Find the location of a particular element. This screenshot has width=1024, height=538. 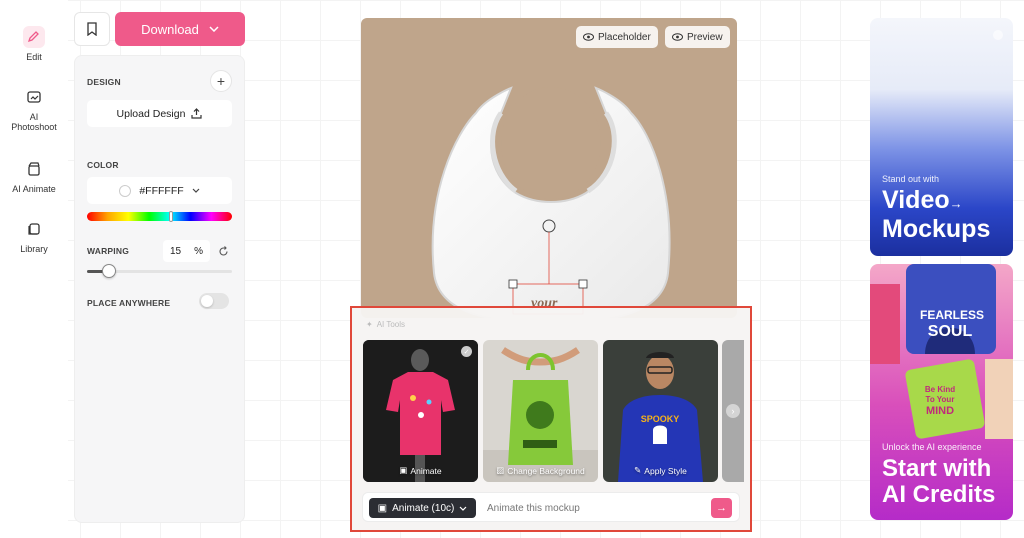

upload-design-button: Upload Design is located at coordinates (159, 113).